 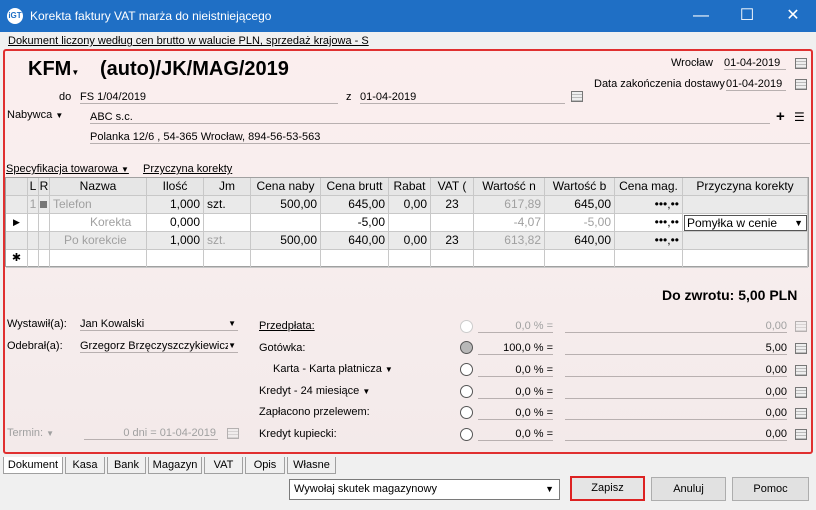 I want to click on payment-amount-prepayment: 0,00, so click(x=676, y=326).